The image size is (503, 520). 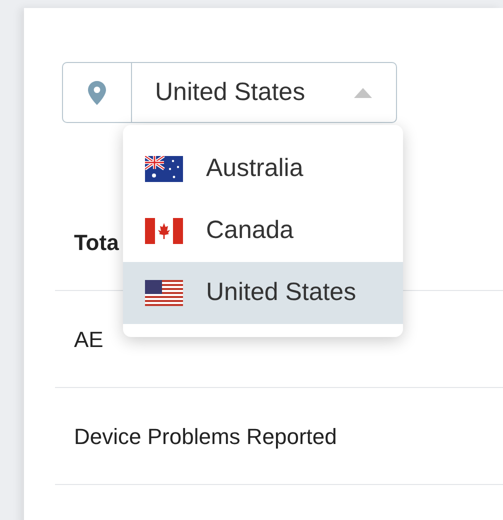 I want to click on country-option: Australia, so click(x=263, y=169).